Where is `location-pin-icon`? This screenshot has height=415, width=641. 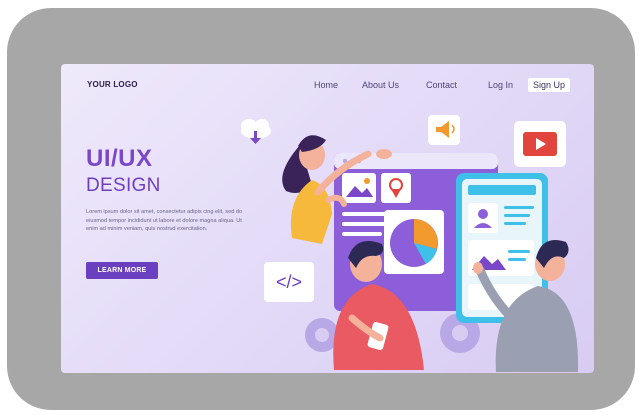 location-pin-icon is located at coordinates (396, 188).